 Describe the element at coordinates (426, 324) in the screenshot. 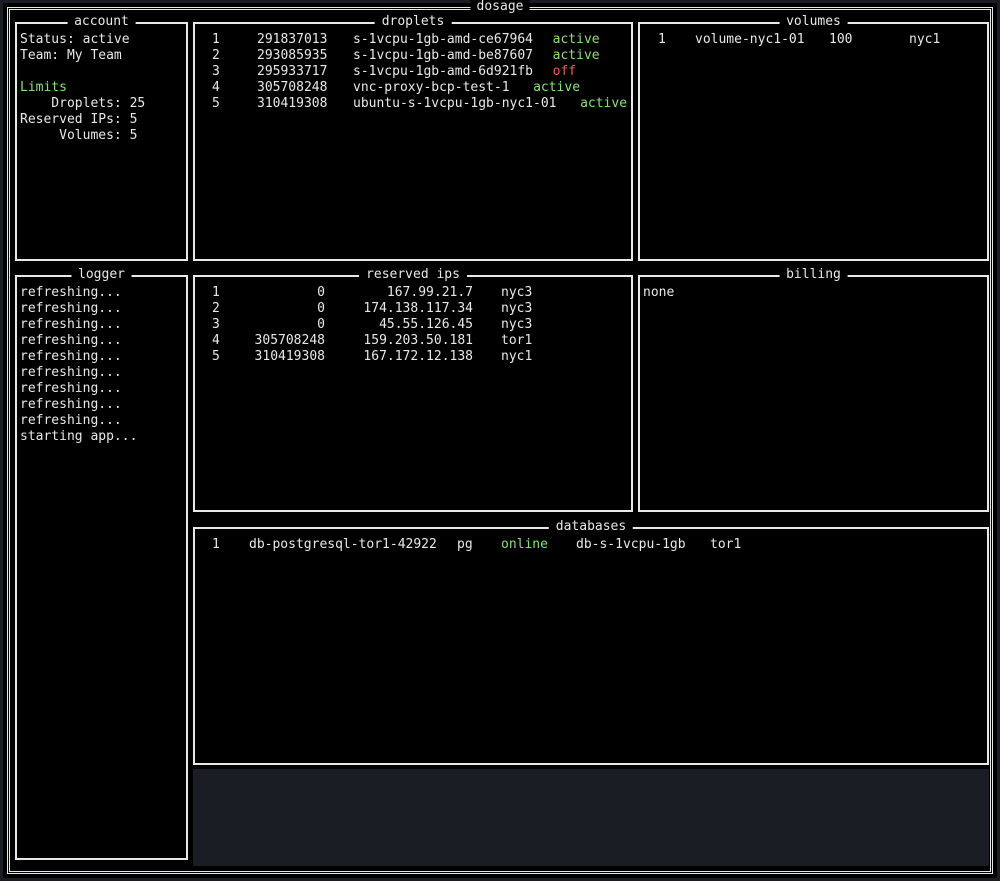

I see `reserved-ip-address: 45.55.126.45` at that location.